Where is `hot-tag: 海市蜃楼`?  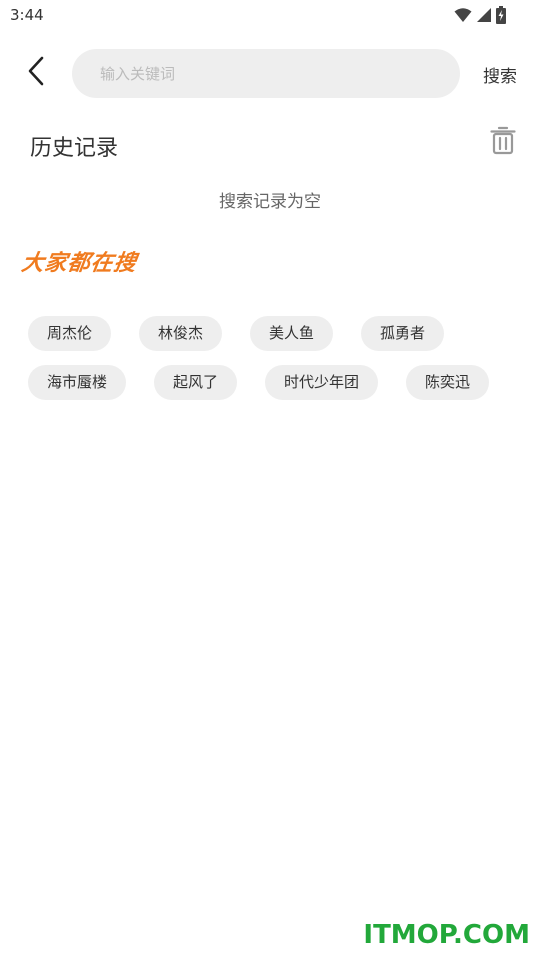
hot-tag: 海市蜃楼 is located at coordinates (77, 382).